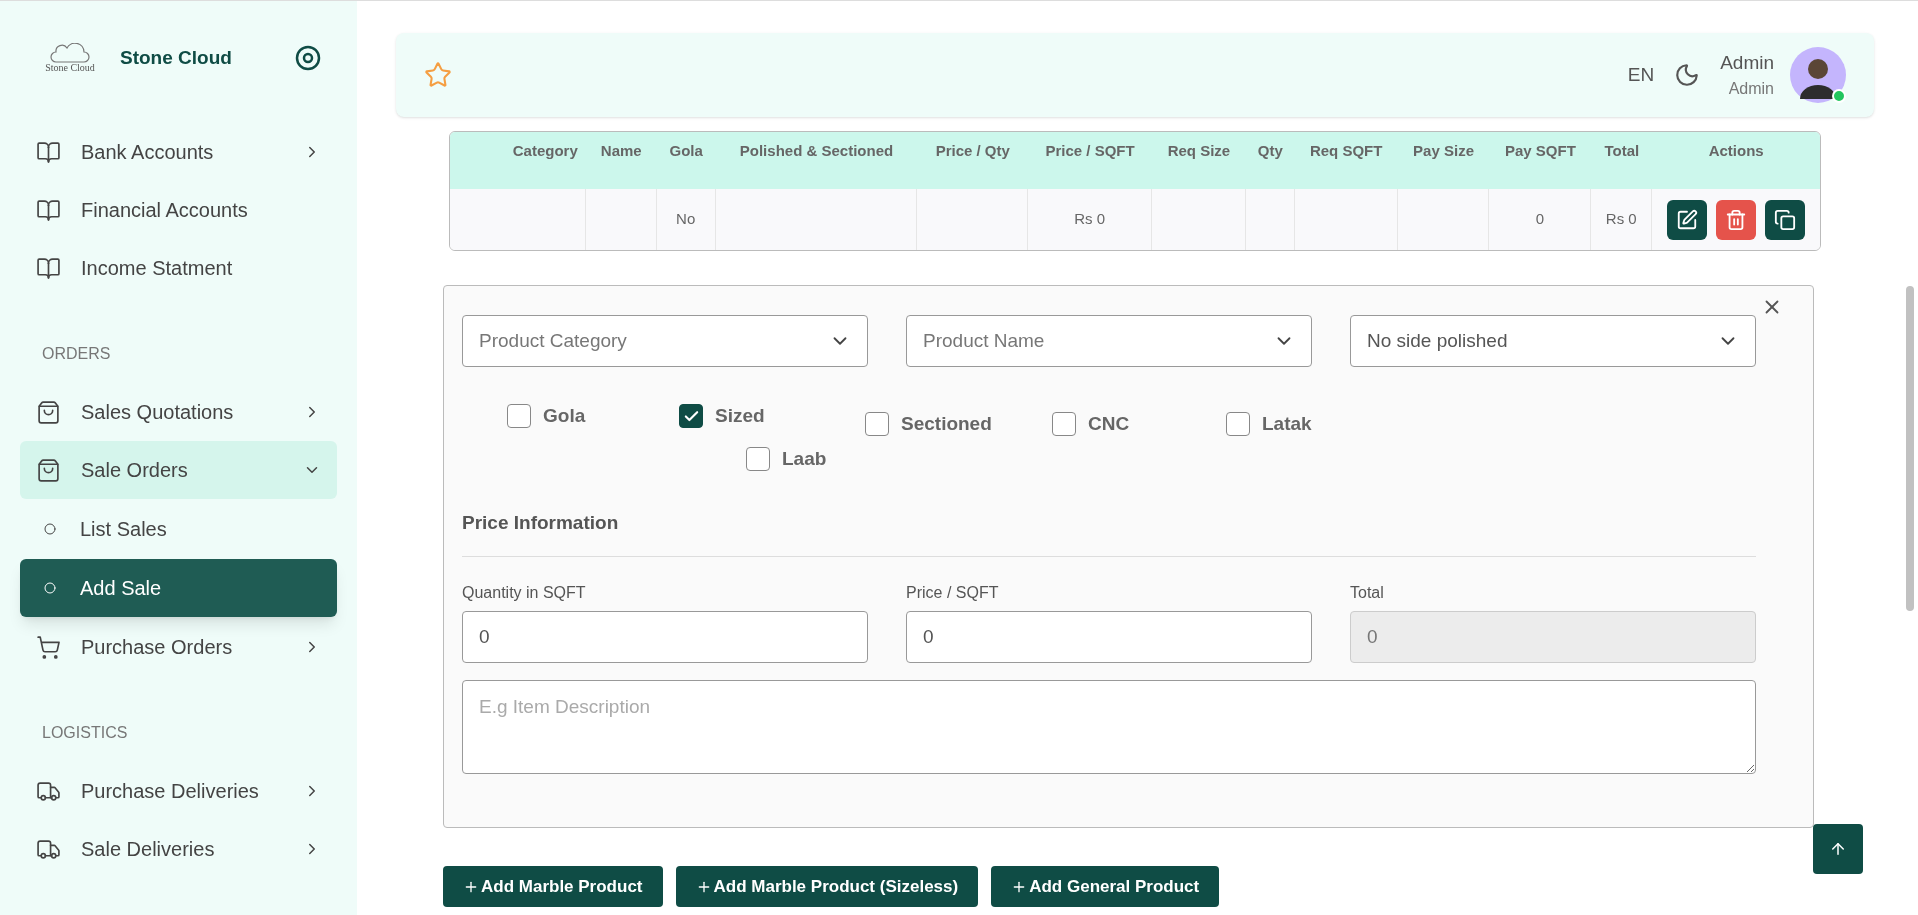 The width and height of the screenshot is (1918, 915). I want to click on column-header: Pay SQFT, so click(1540, 151).